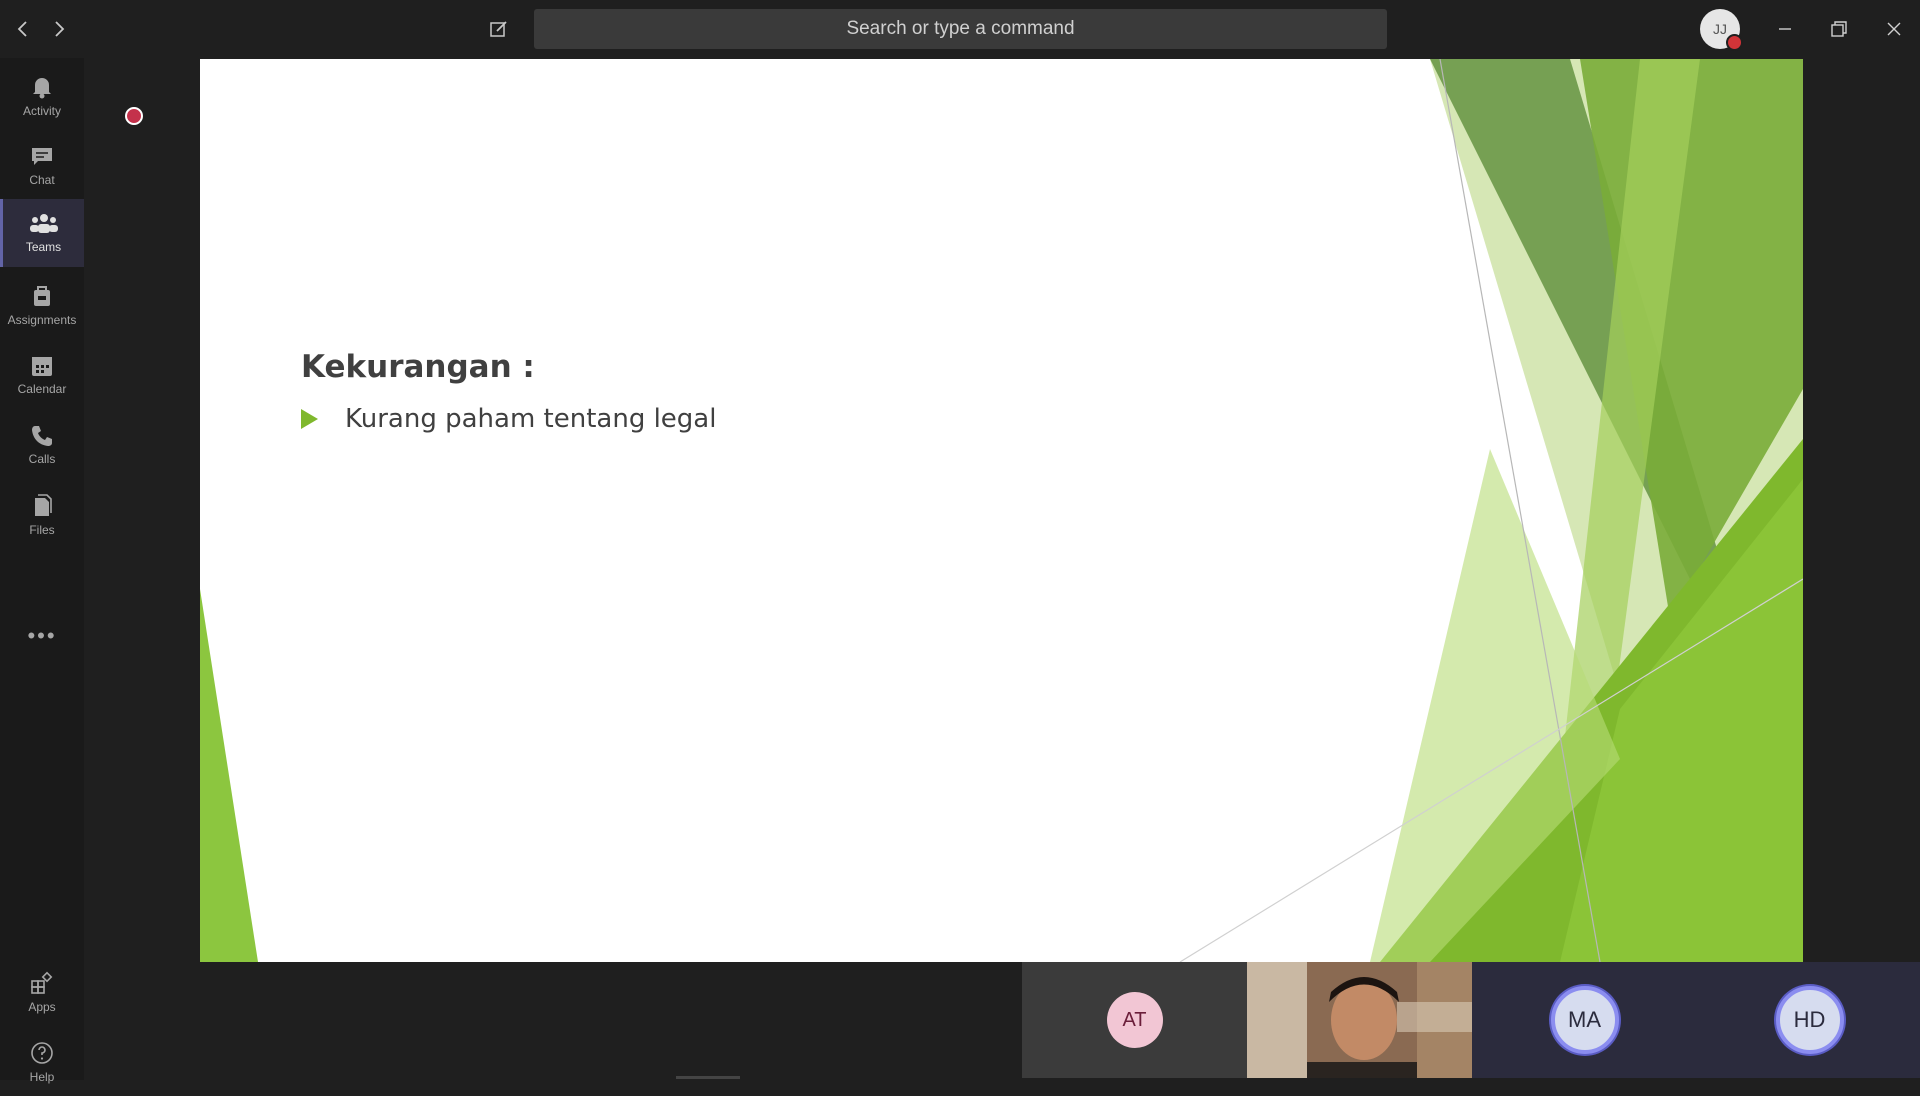  I want to click on participant-avatar: AT, so click(1134, 1020).